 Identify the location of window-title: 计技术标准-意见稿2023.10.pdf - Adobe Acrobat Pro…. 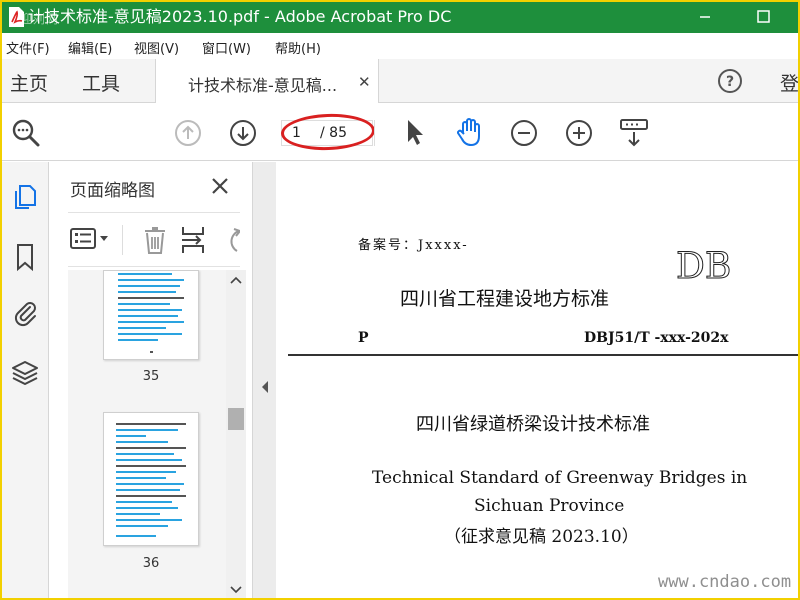
(240, 16).